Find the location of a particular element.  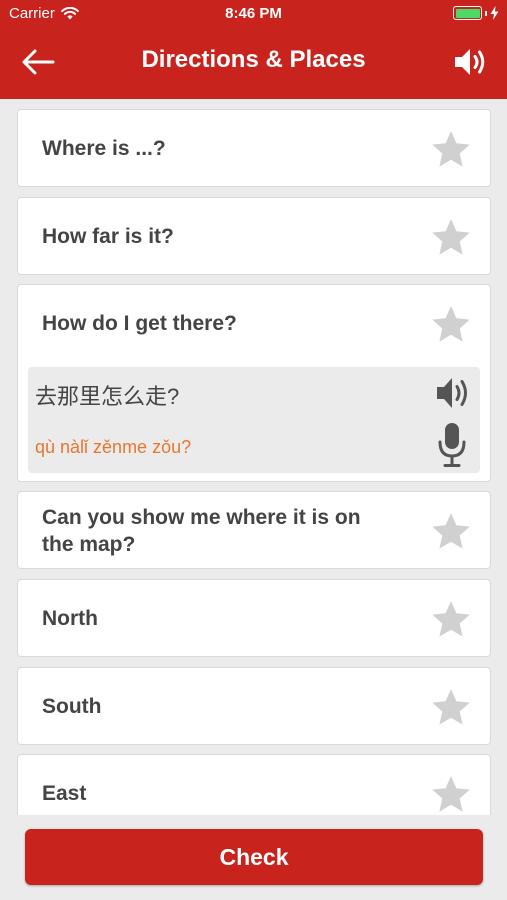

phrase-card: East is located at coordinates (254, 784).